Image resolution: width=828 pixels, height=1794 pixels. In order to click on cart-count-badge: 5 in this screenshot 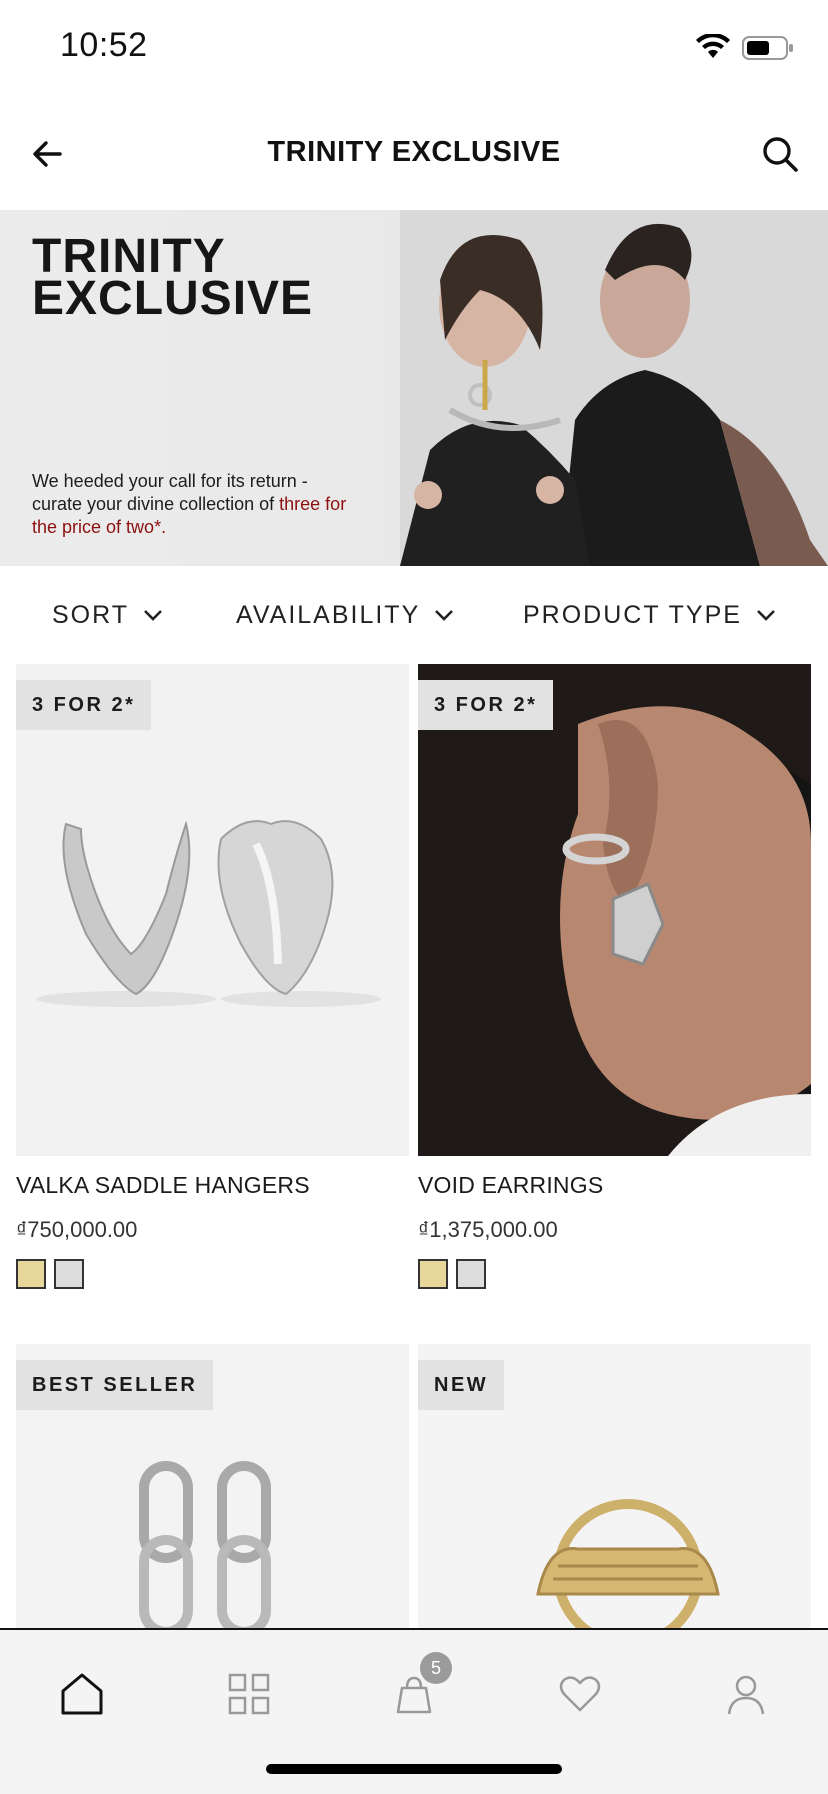, I will do `click(436, 1668)`.